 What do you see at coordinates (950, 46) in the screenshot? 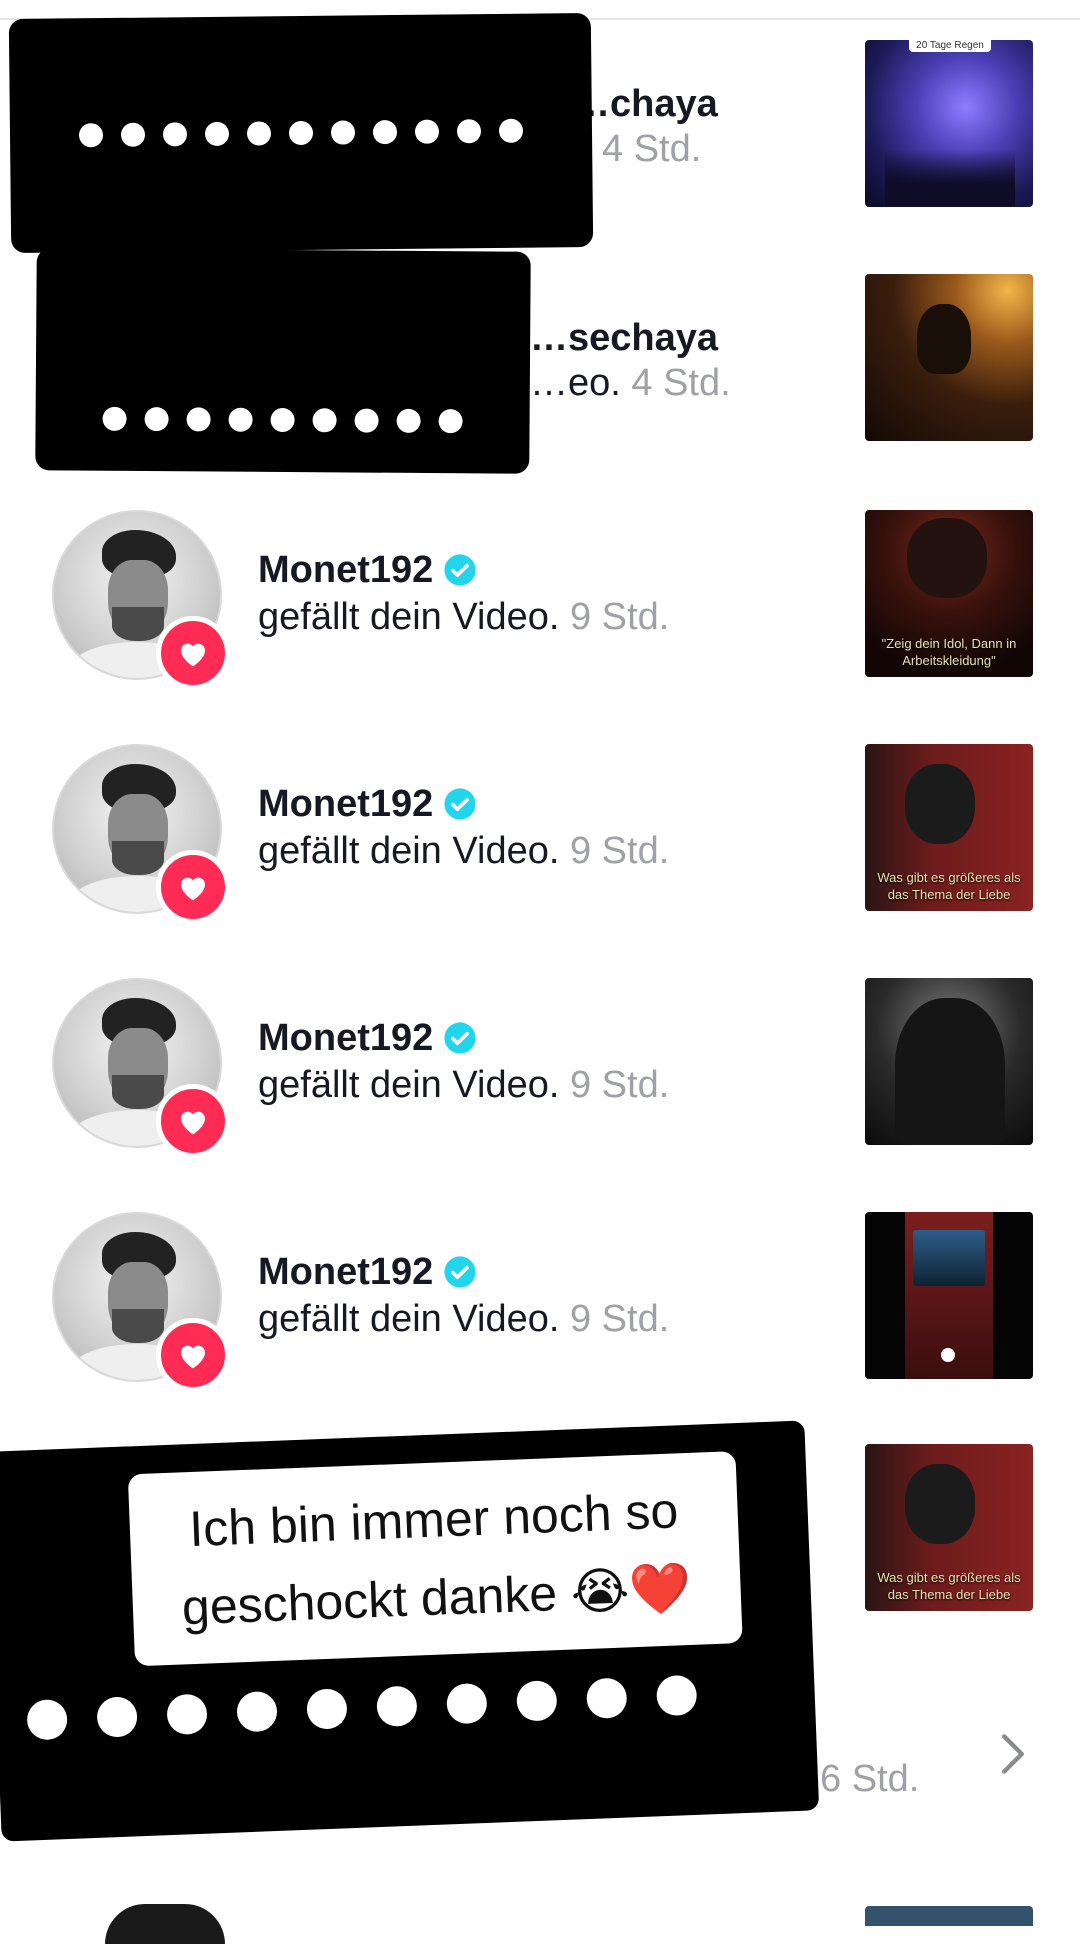
I see `thumbnail-label: 20 Tage Regen` at bounding box center [950, 46].